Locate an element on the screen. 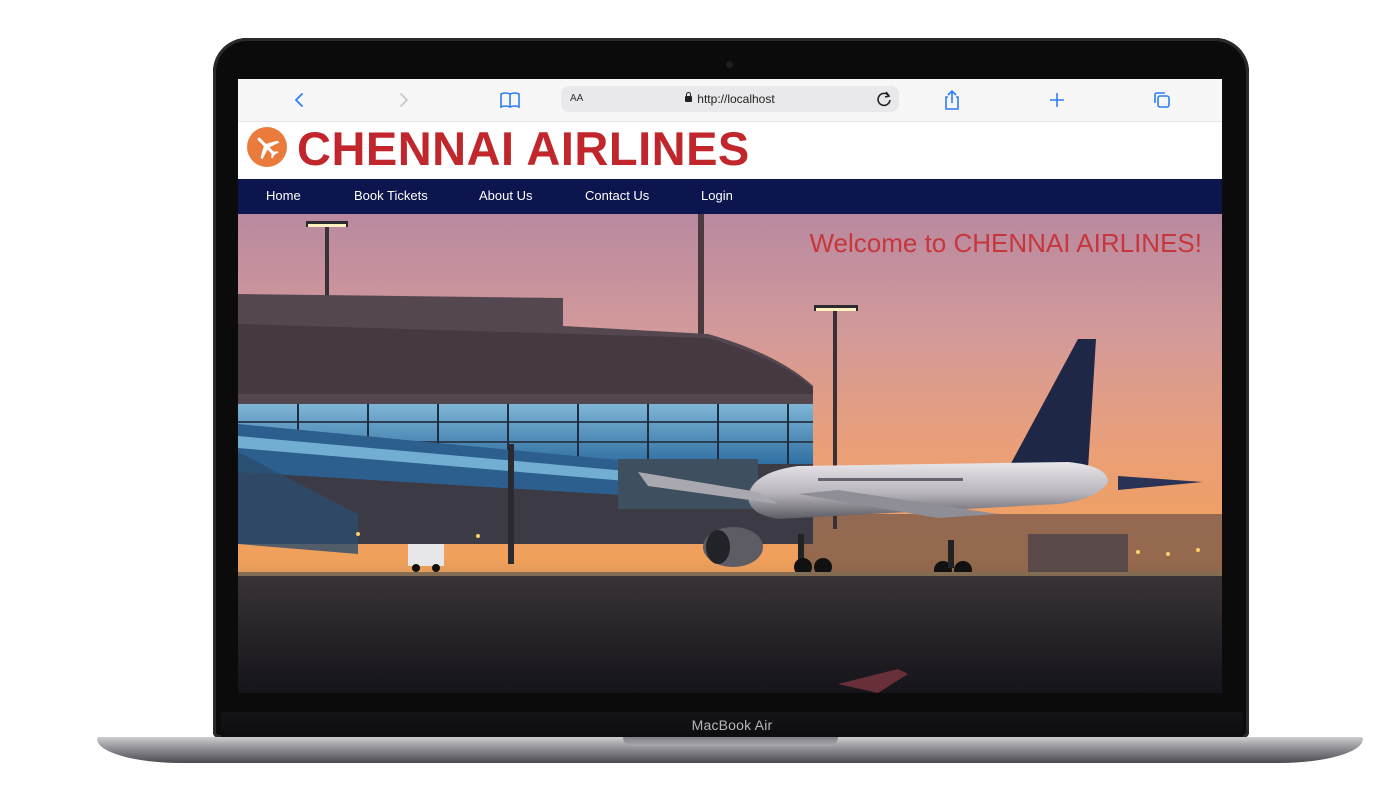 This screenshot has height=800, width=1400. reload-button is located at coordinates (884, 99).